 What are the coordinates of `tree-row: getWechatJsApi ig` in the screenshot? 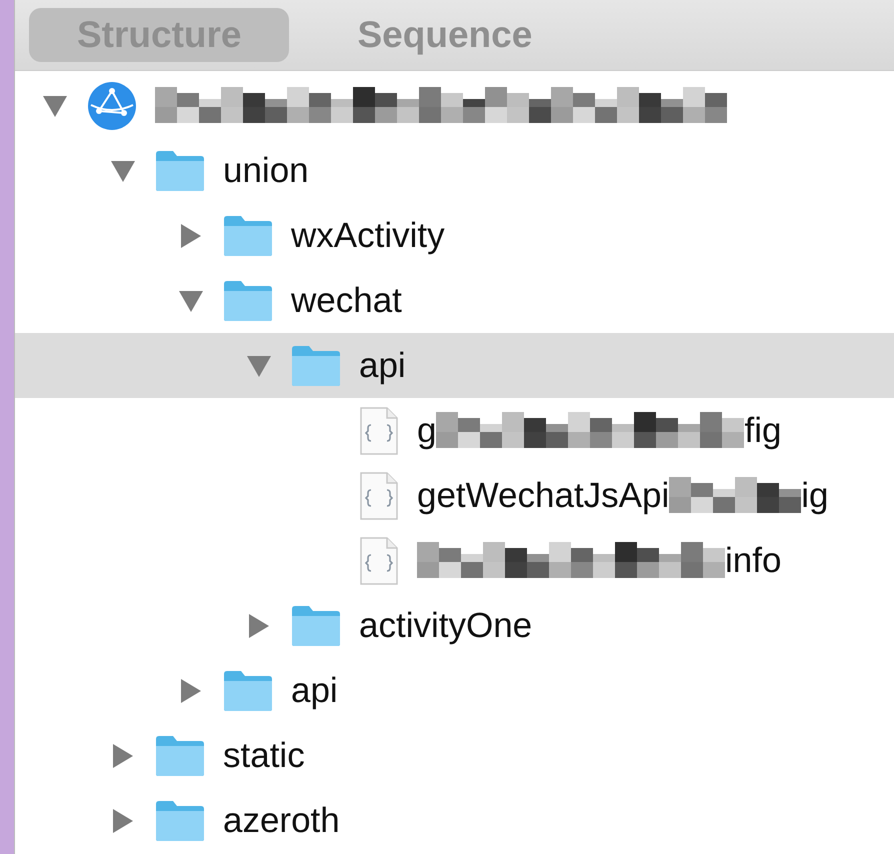 It's located at (454, 495).